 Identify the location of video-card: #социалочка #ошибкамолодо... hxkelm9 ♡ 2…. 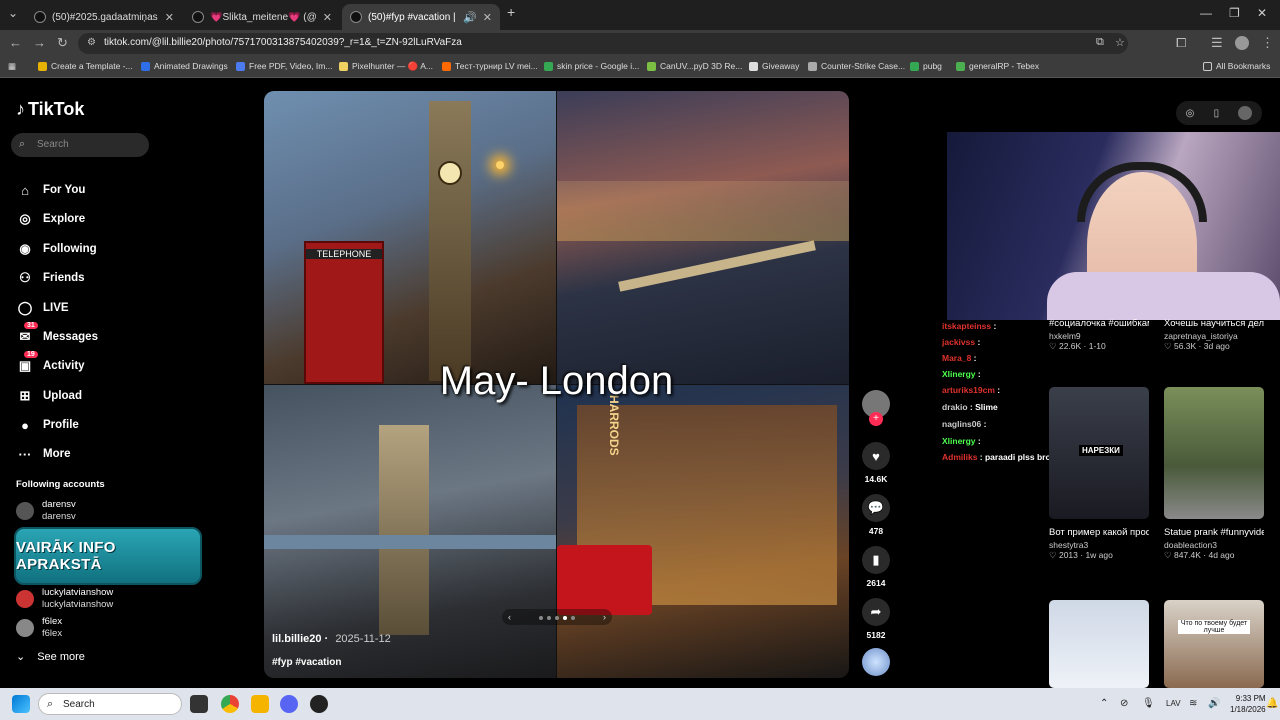
(1099, 334).